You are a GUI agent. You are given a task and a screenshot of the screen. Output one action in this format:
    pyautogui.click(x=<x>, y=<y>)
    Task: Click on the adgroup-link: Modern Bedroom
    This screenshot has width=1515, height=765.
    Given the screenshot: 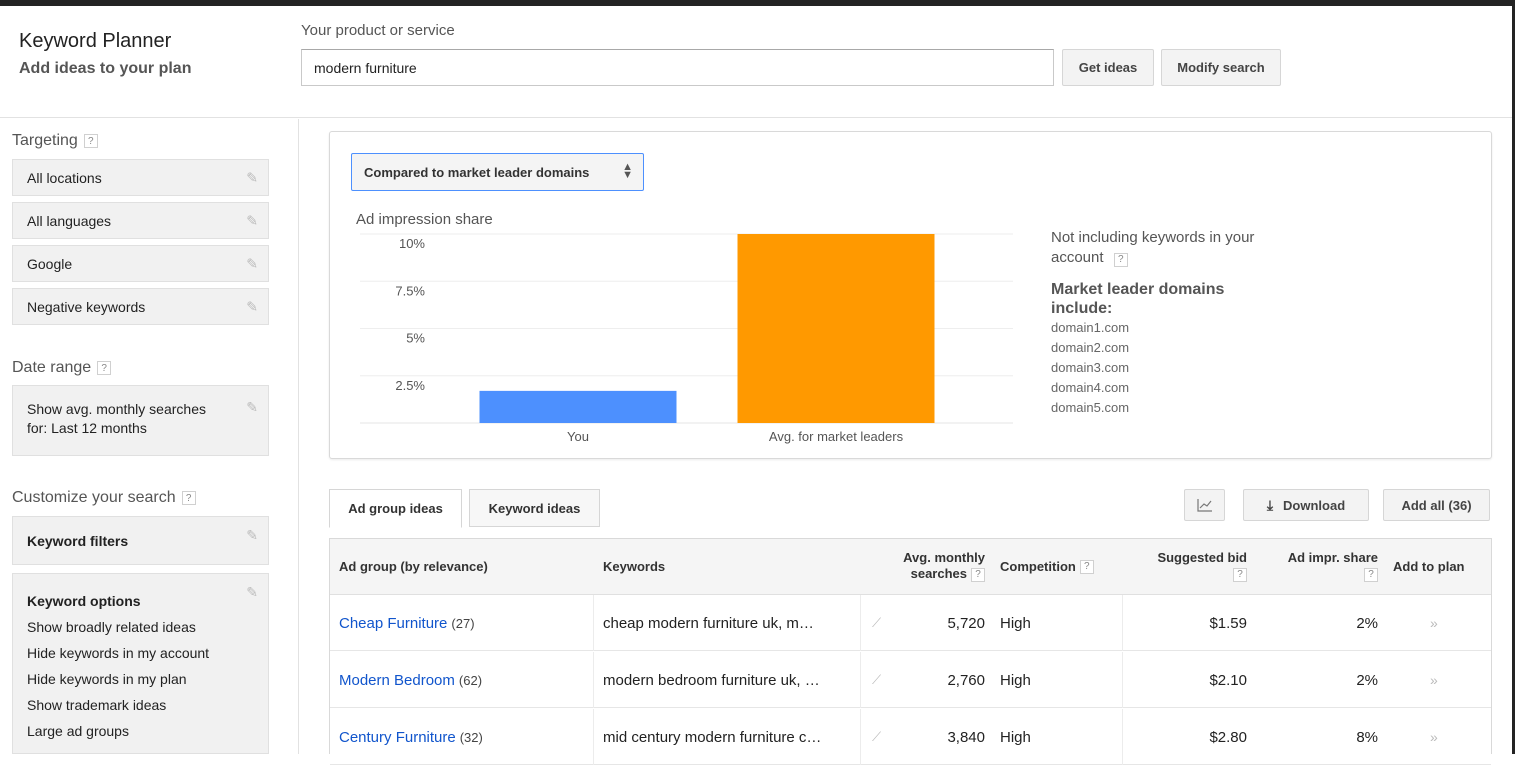 What is the action you would take?
    pyautogui.click(x=397, y=680)
    